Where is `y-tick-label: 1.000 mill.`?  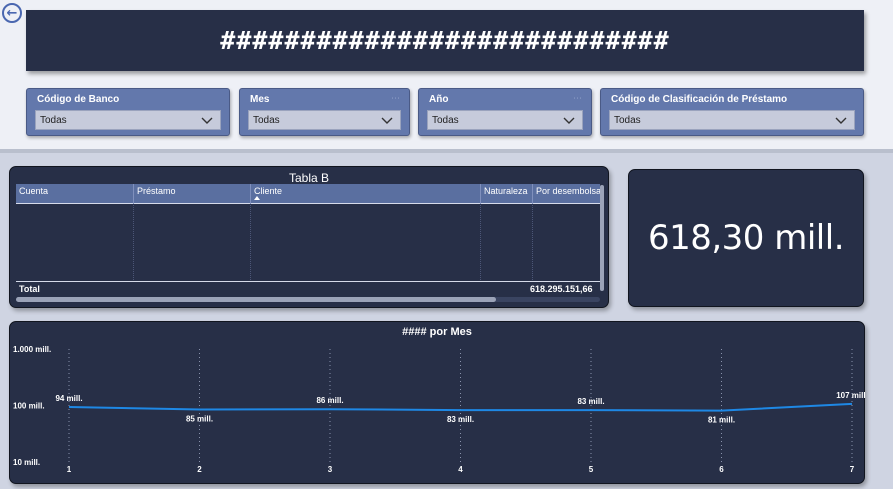 y-tick-label: 1.000 mill. is located at coordinates (32, 349).